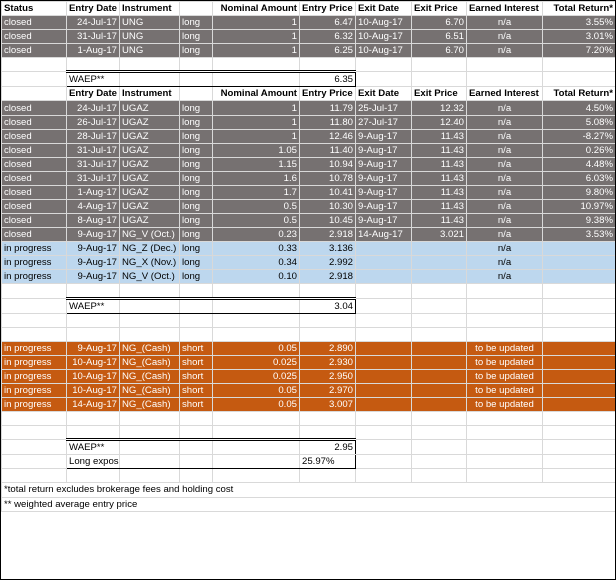 The height and width of the screenshot is (580, 616). I want to click on cell-exit-price: 6.70, so click(439, 51).